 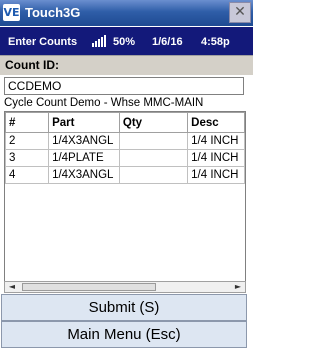 What do you see at coordinates (12, 287) in the screenshot?
I see `scroll-left-arrow-icon: ◄` at bounding box center [12, 287].